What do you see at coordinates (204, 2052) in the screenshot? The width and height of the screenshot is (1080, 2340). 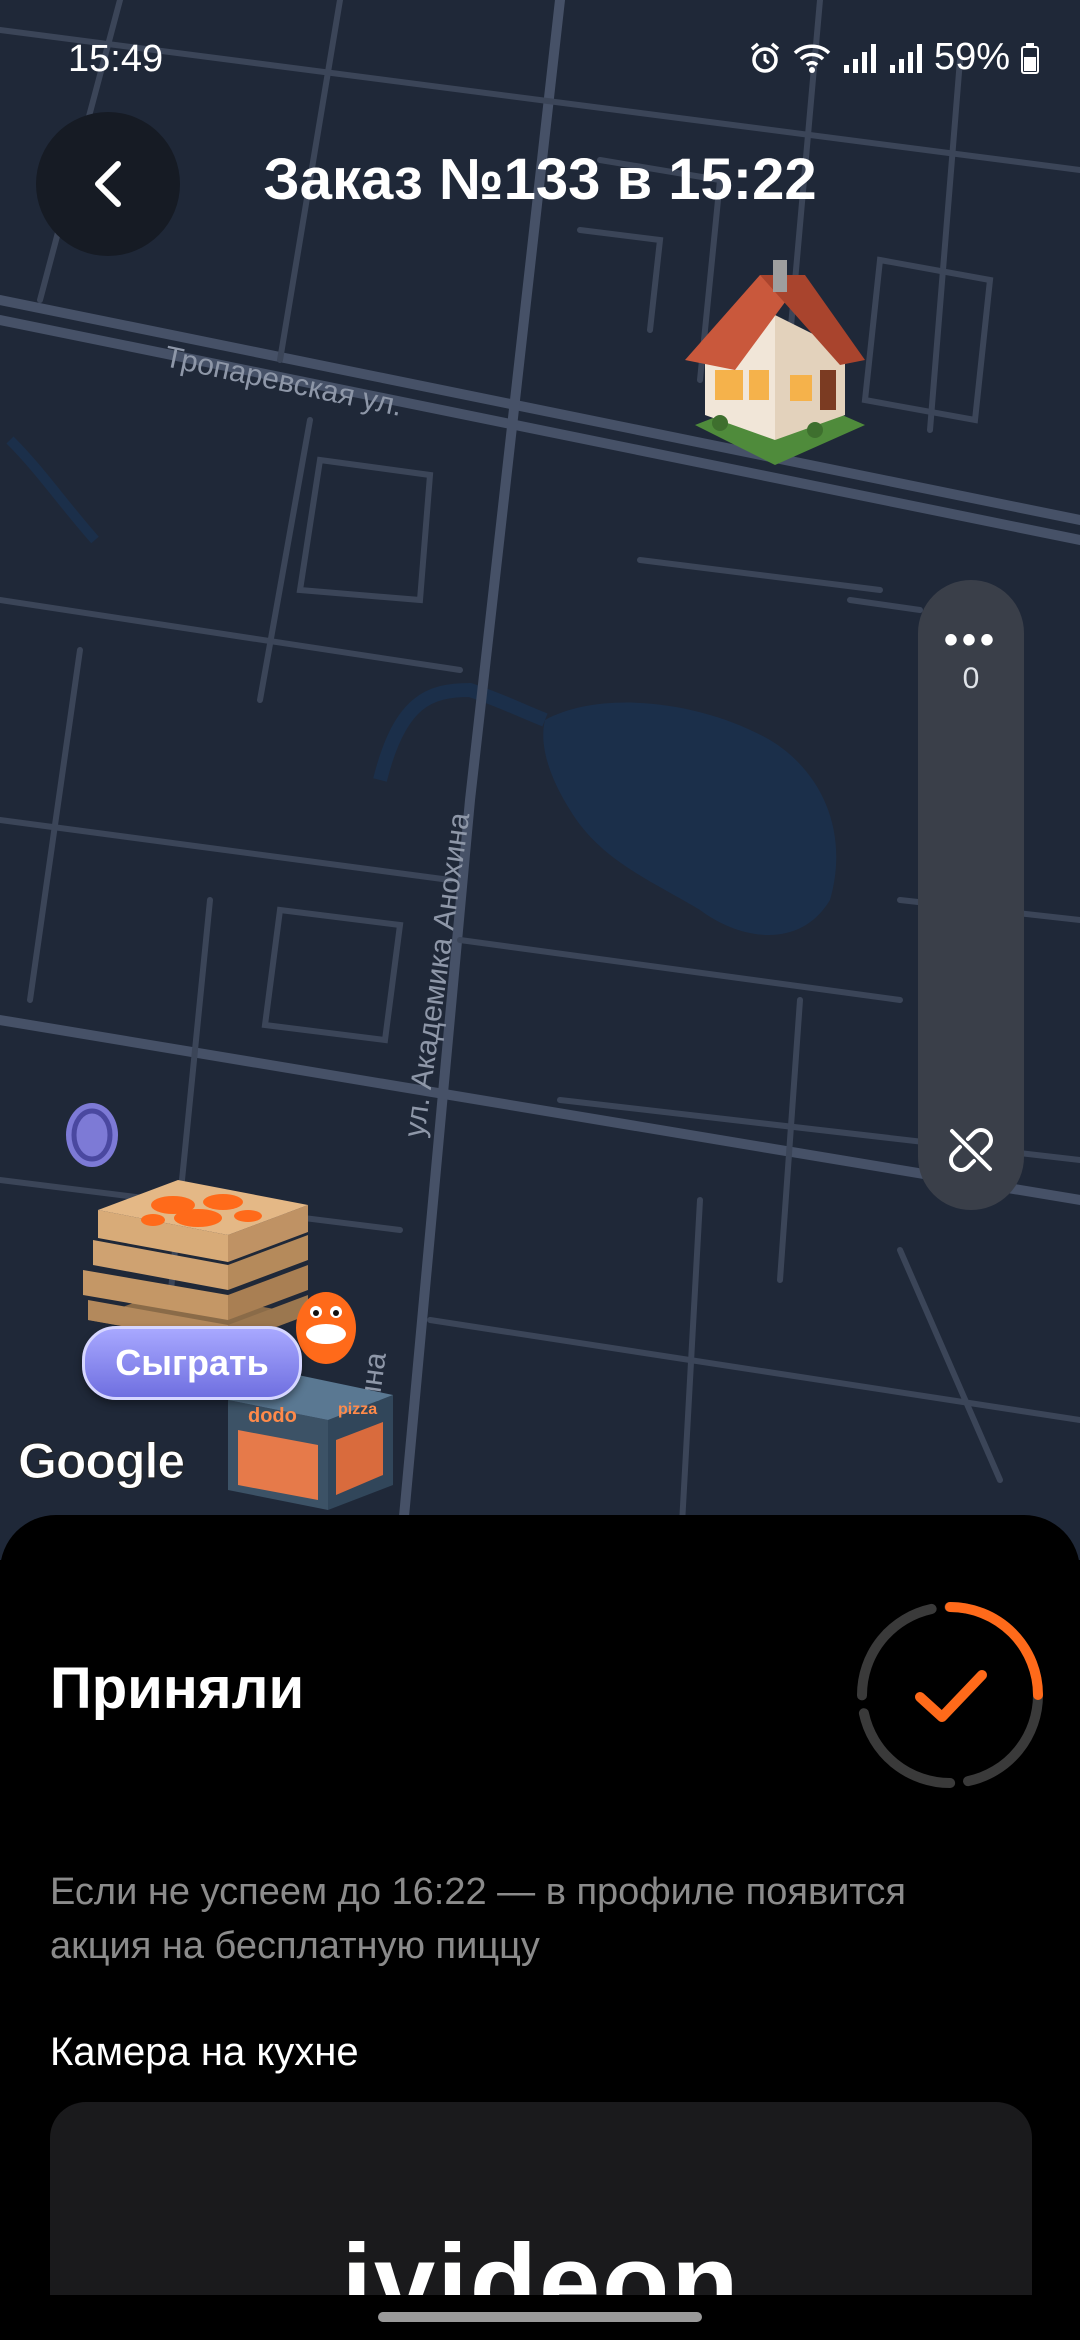 I see `kitchen-camera-title: Камера на кухне` at bounding box center [204, 2052].